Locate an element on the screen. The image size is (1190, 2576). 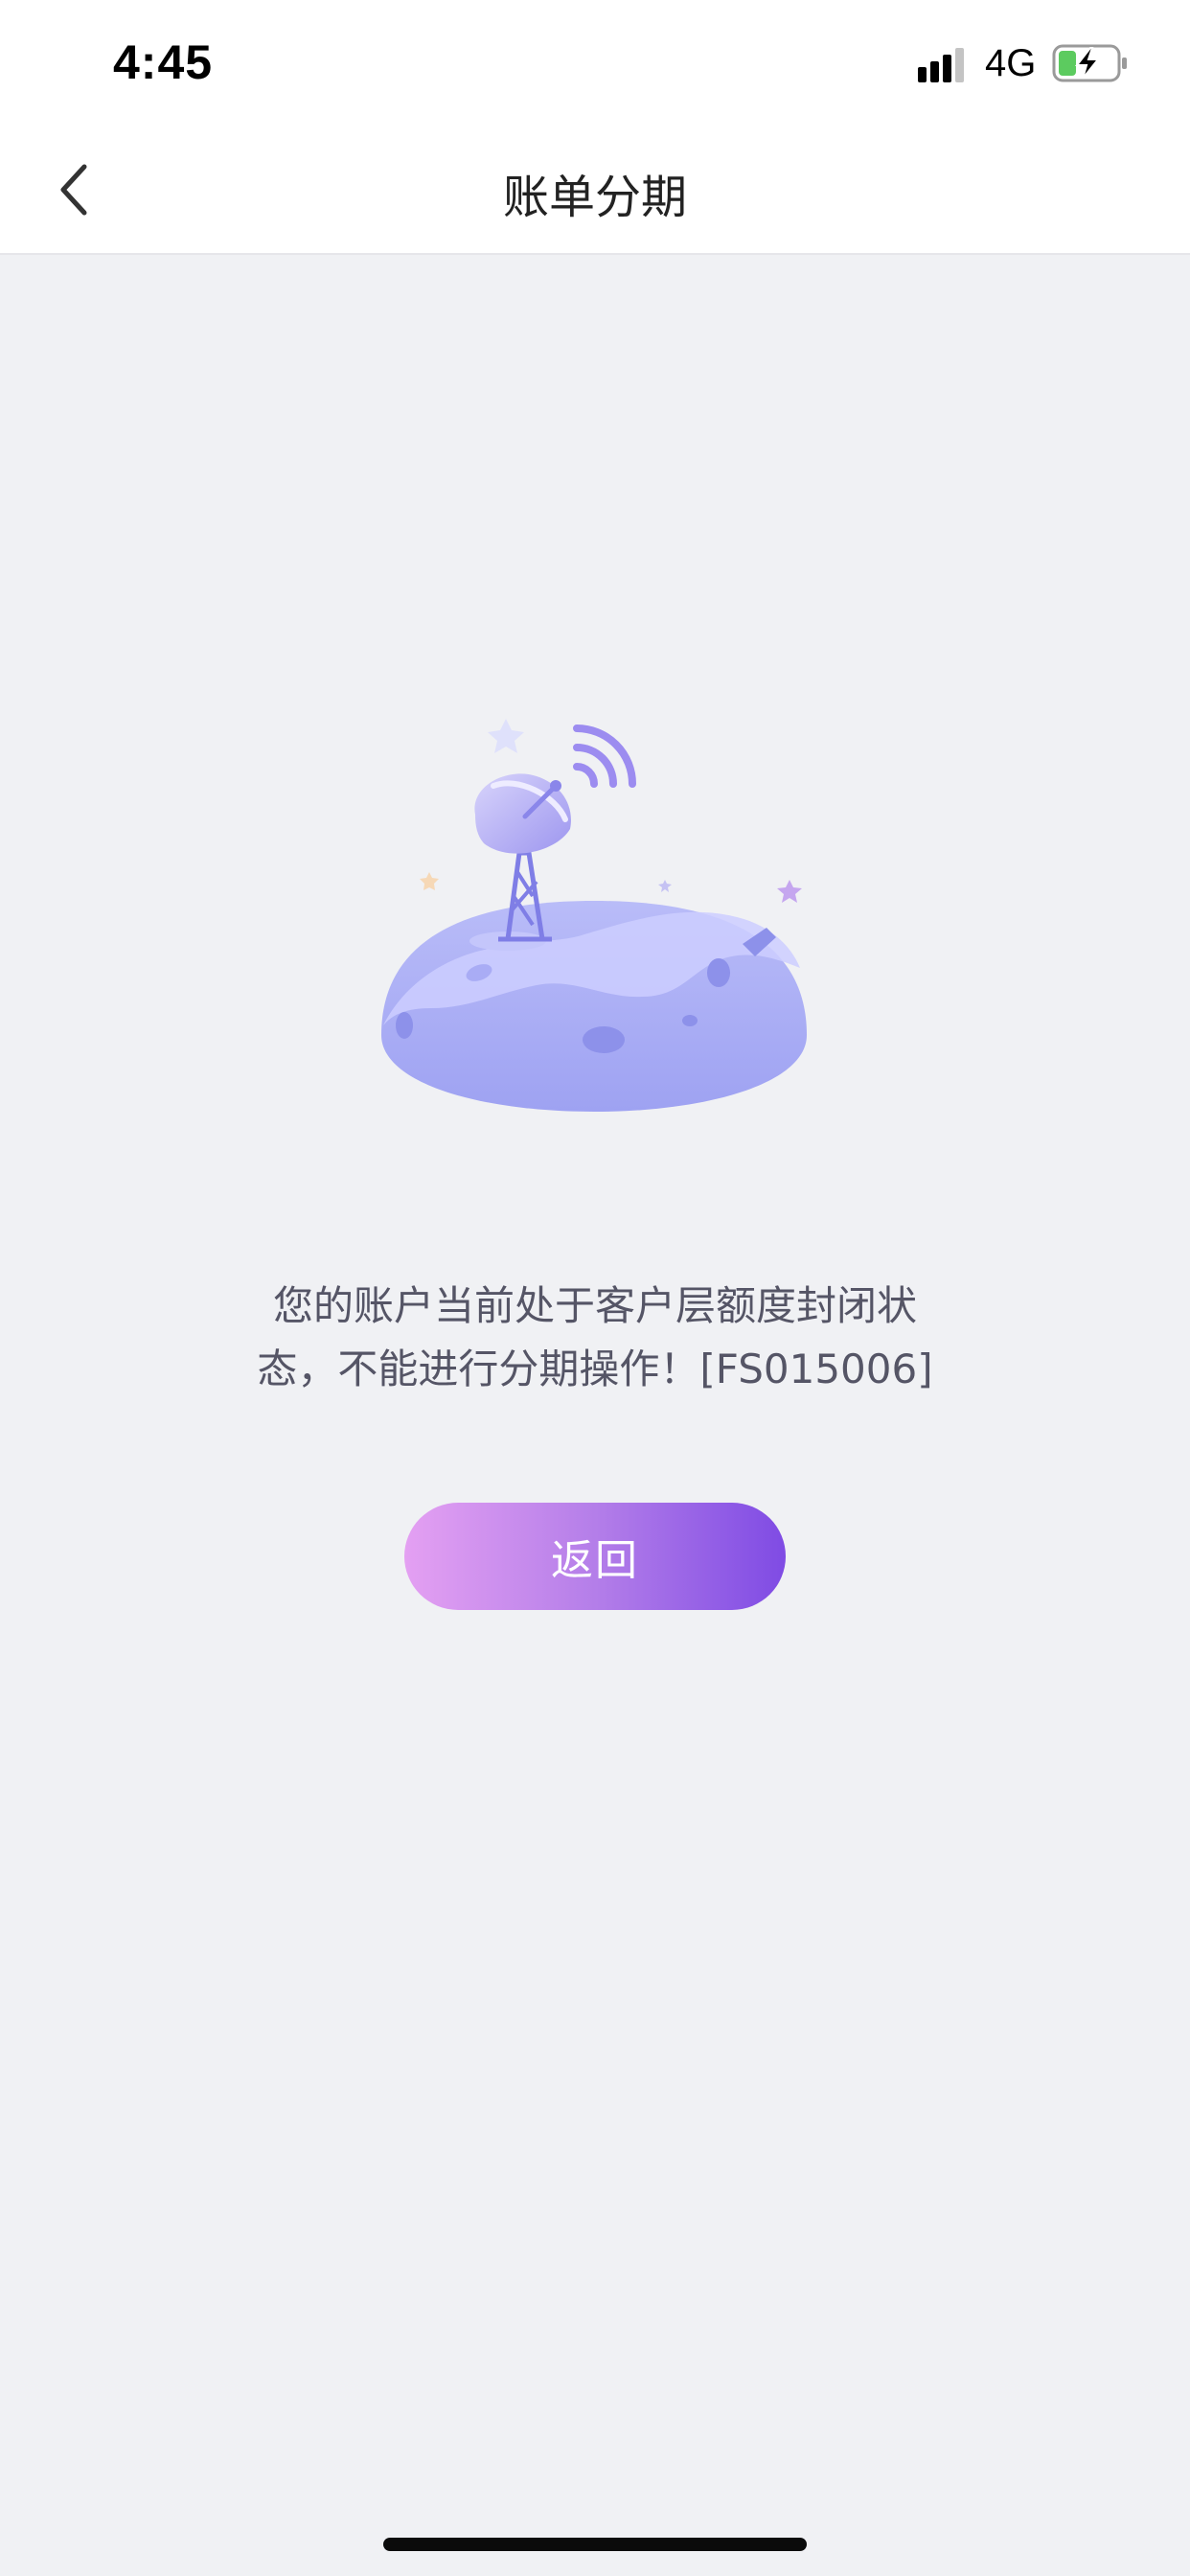
cellular-signal-icon is located at coordinates (941, 65).